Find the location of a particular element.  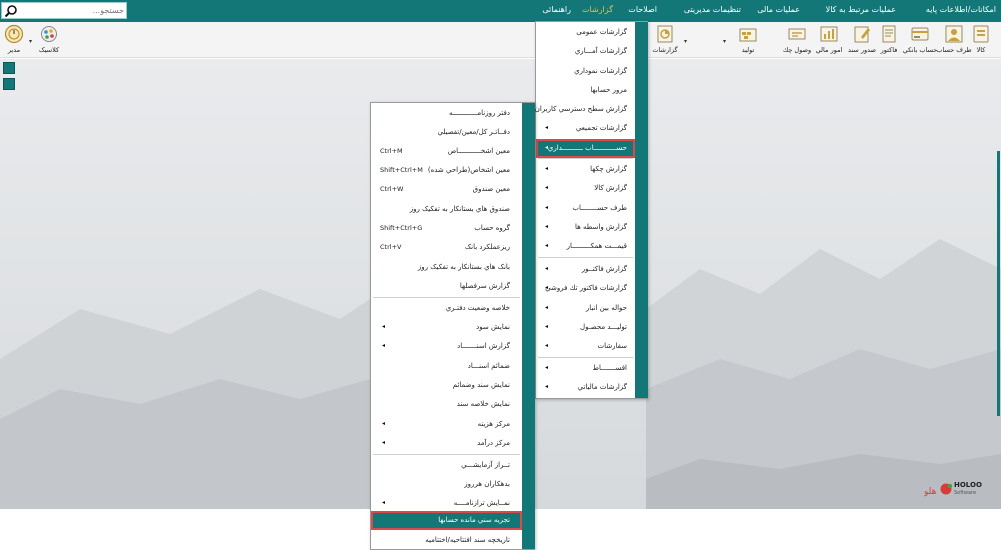

reports-menu-item-label: گزارشات مالياتي is located at coordinates (602, 387).